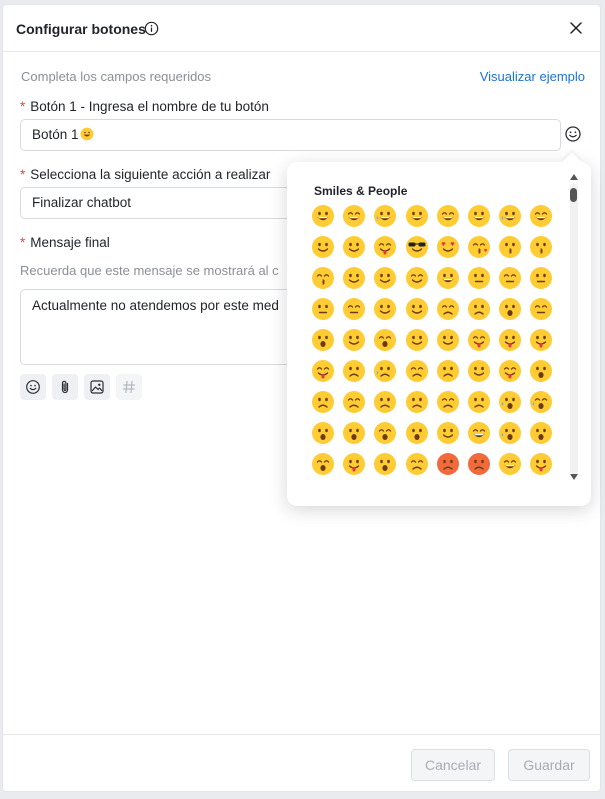 The width and height of the screenshot is (605, 799). I want to click on star-struck-emoji-icon, so click(448, 278).